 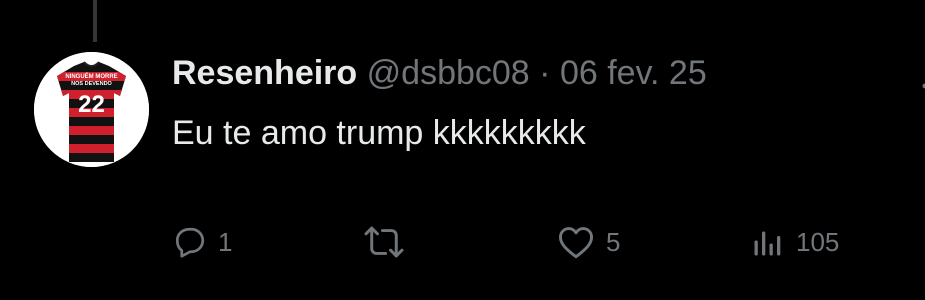 I want to click on views-icon, so click(x=768, y=242).